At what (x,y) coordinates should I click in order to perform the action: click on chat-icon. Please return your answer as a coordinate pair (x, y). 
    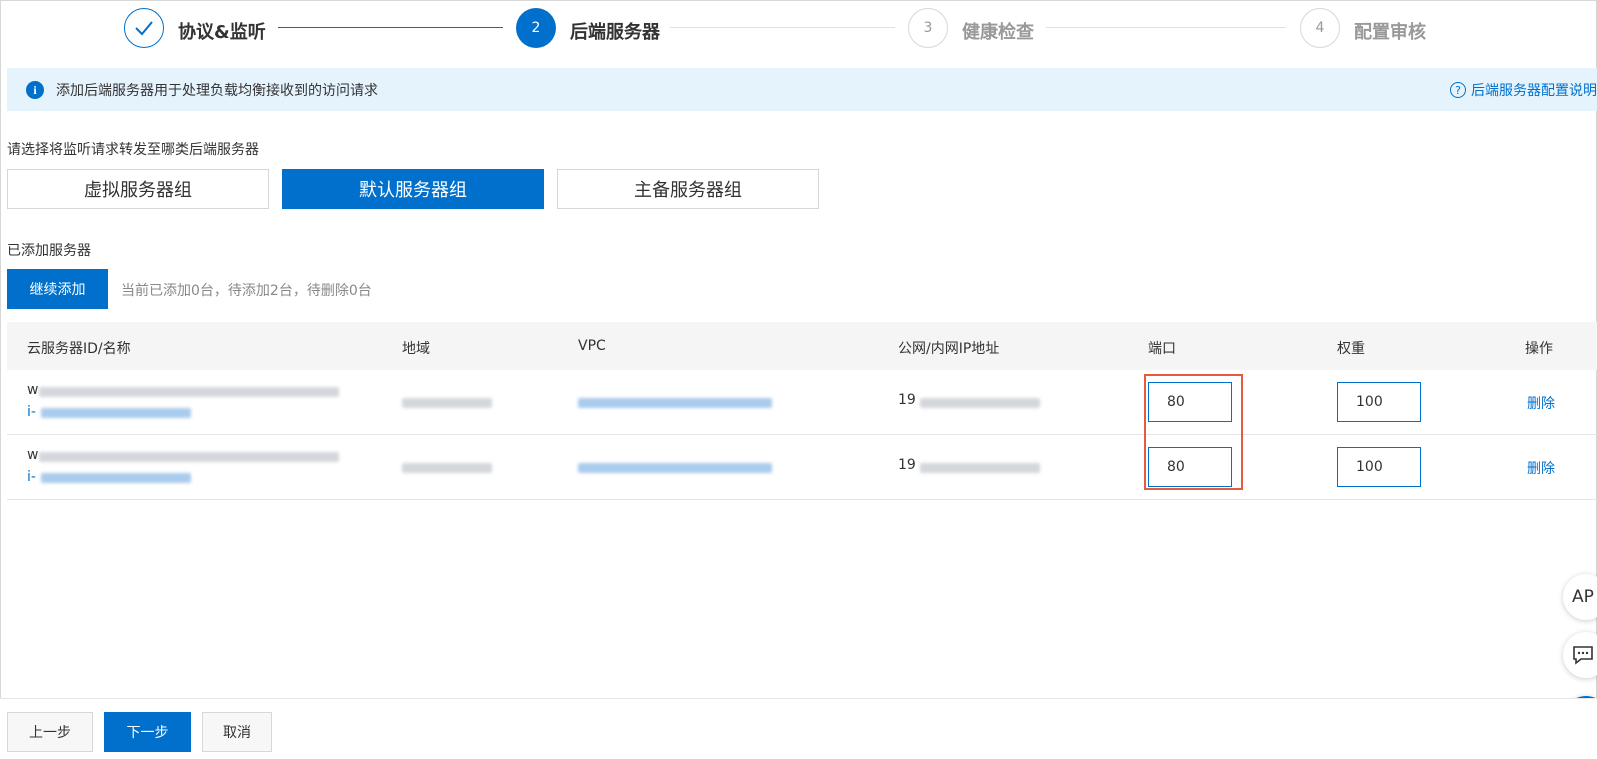
    Looking at the image, I should click on (1583, 655).